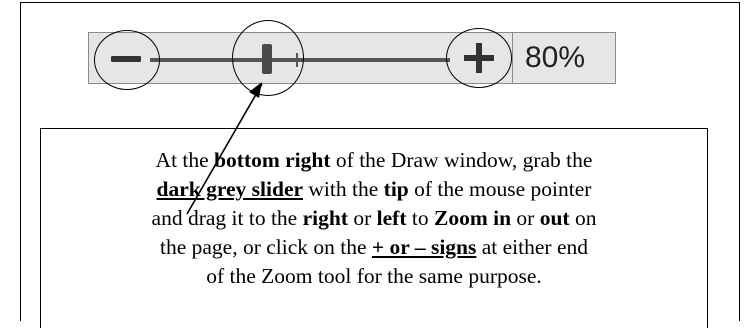 The width and height of the screenshot is (748, 328). I want to click on instruction-line-5: of the Zoom tool for the same purpose., so click(374, 276).